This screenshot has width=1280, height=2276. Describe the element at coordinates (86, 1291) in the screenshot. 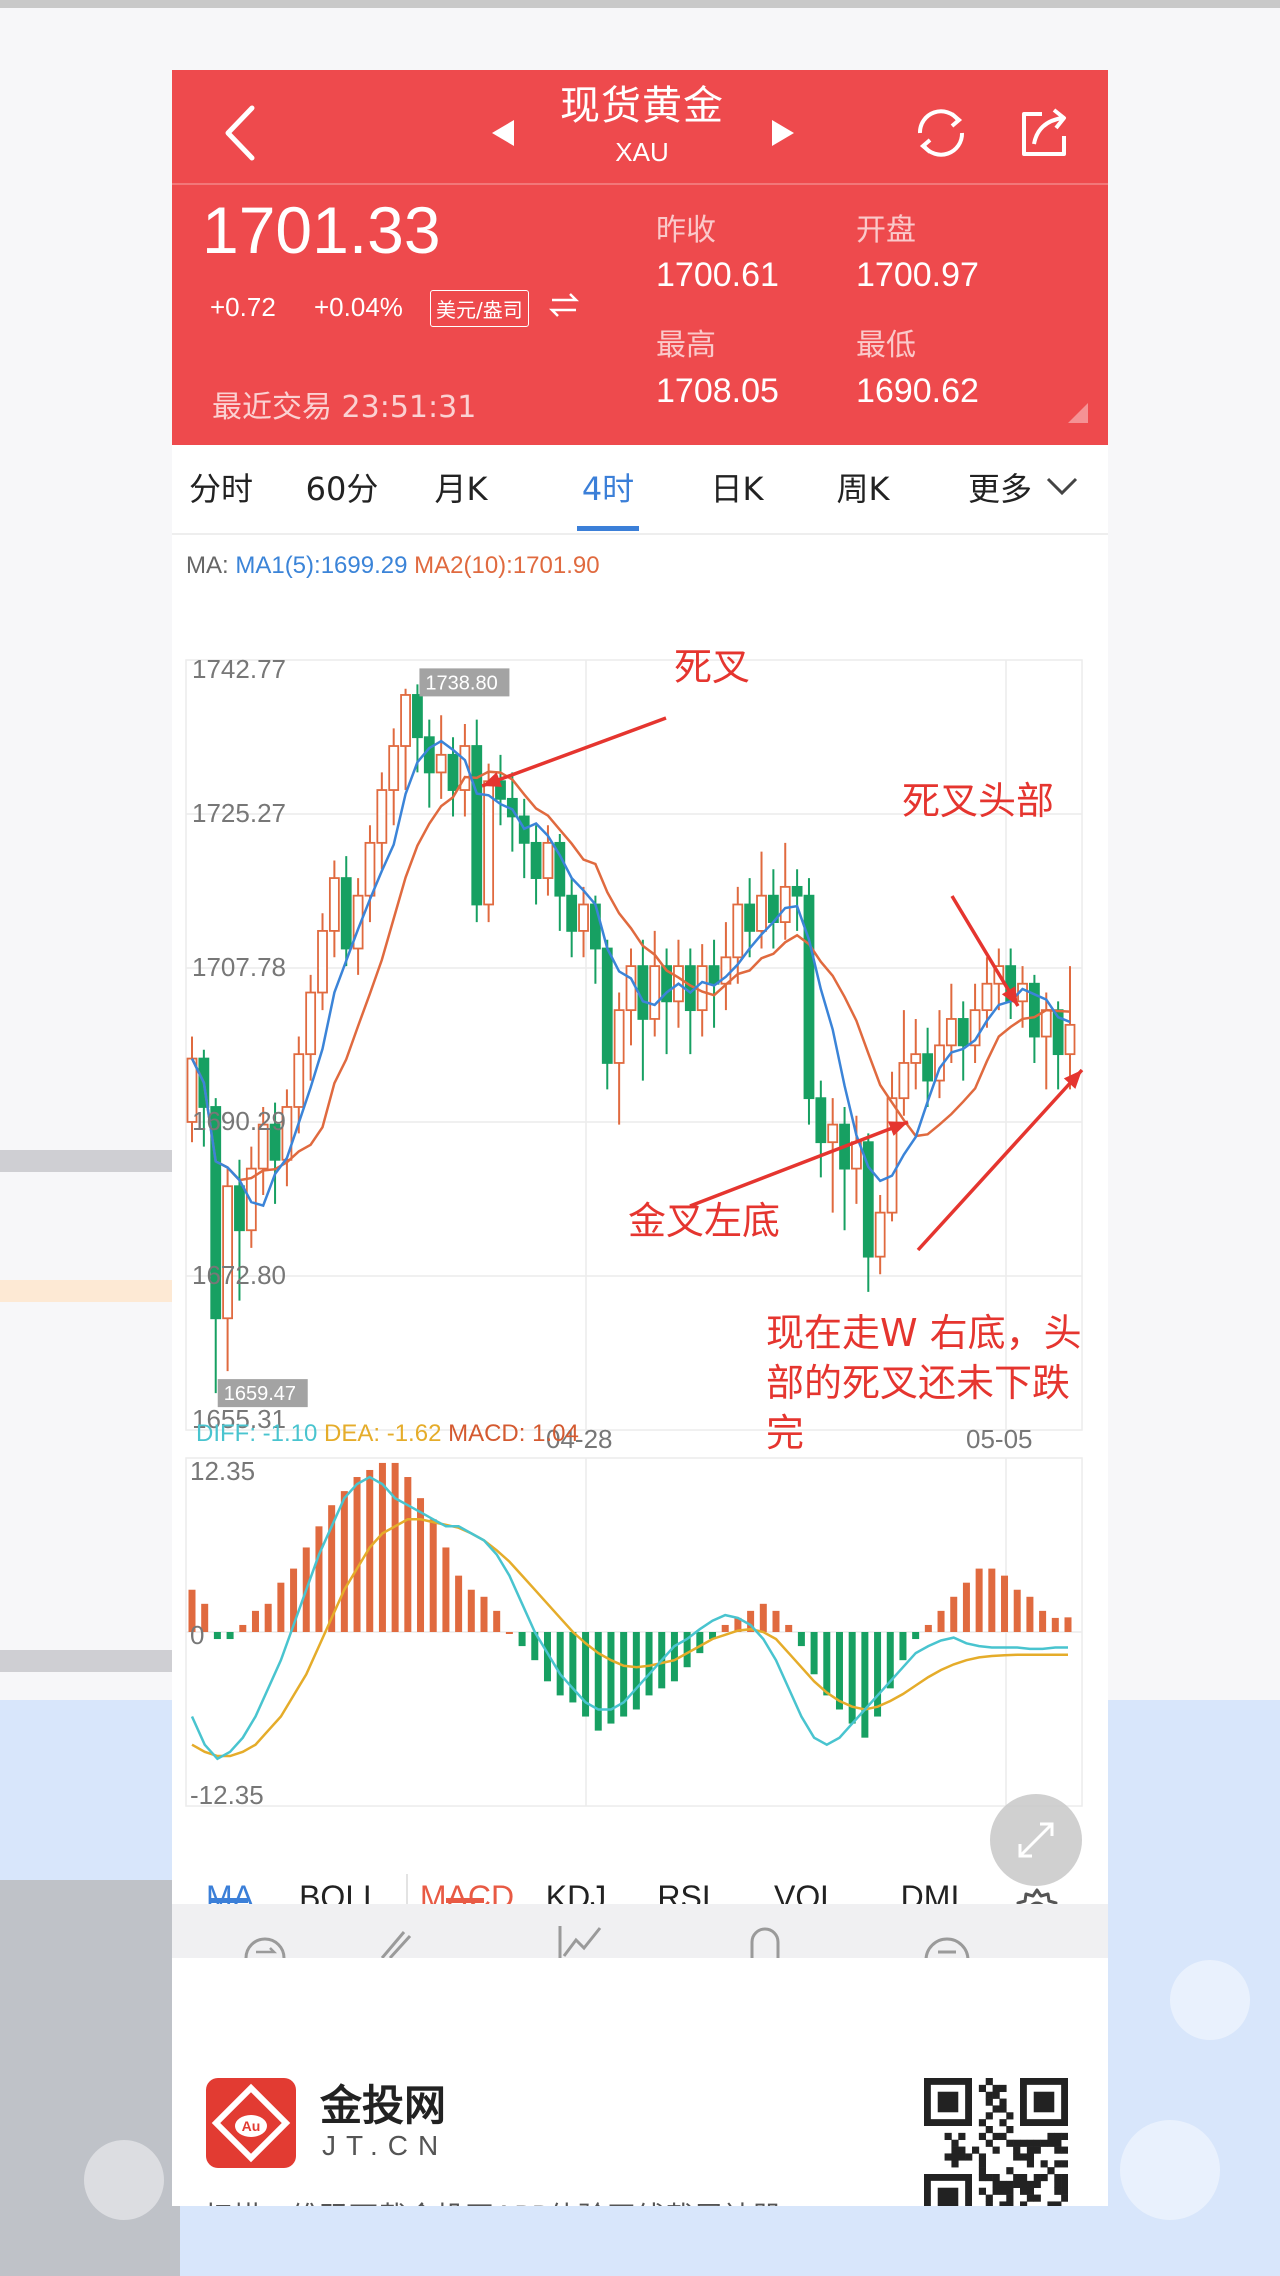

I see `background-orange-band` at that location.